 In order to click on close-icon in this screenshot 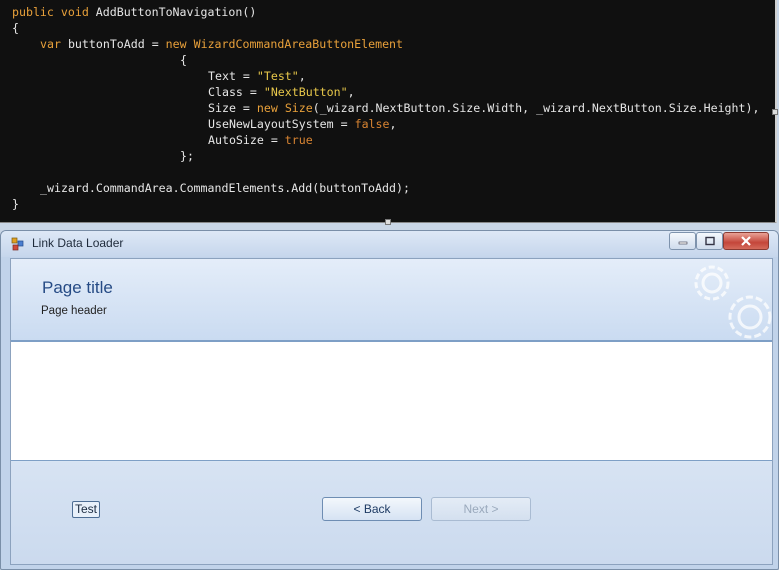, I will do `click(746, 241)`.